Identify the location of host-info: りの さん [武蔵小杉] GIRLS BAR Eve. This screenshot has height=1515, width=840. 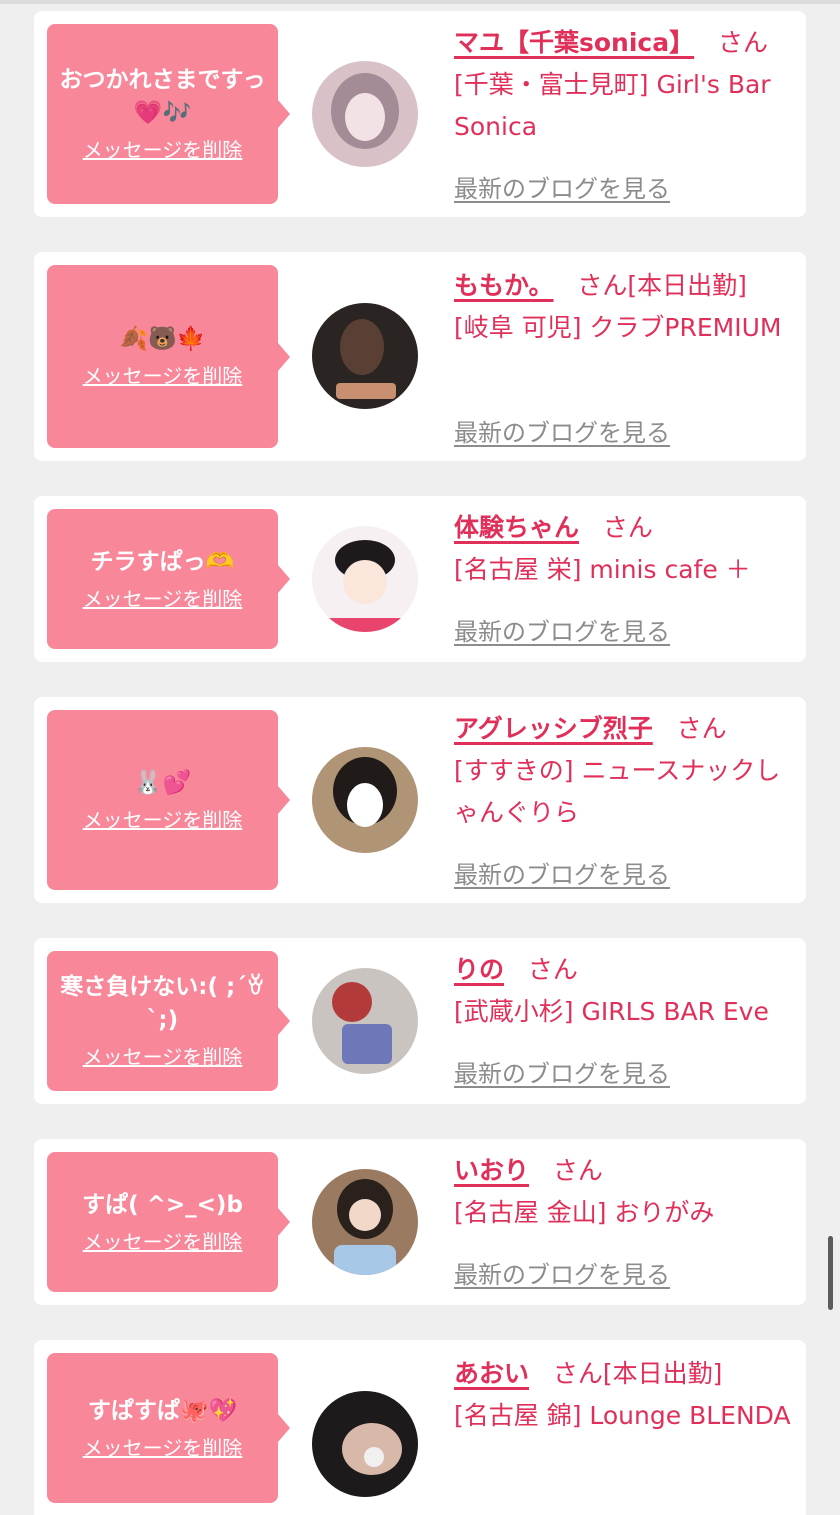
(624, 991).